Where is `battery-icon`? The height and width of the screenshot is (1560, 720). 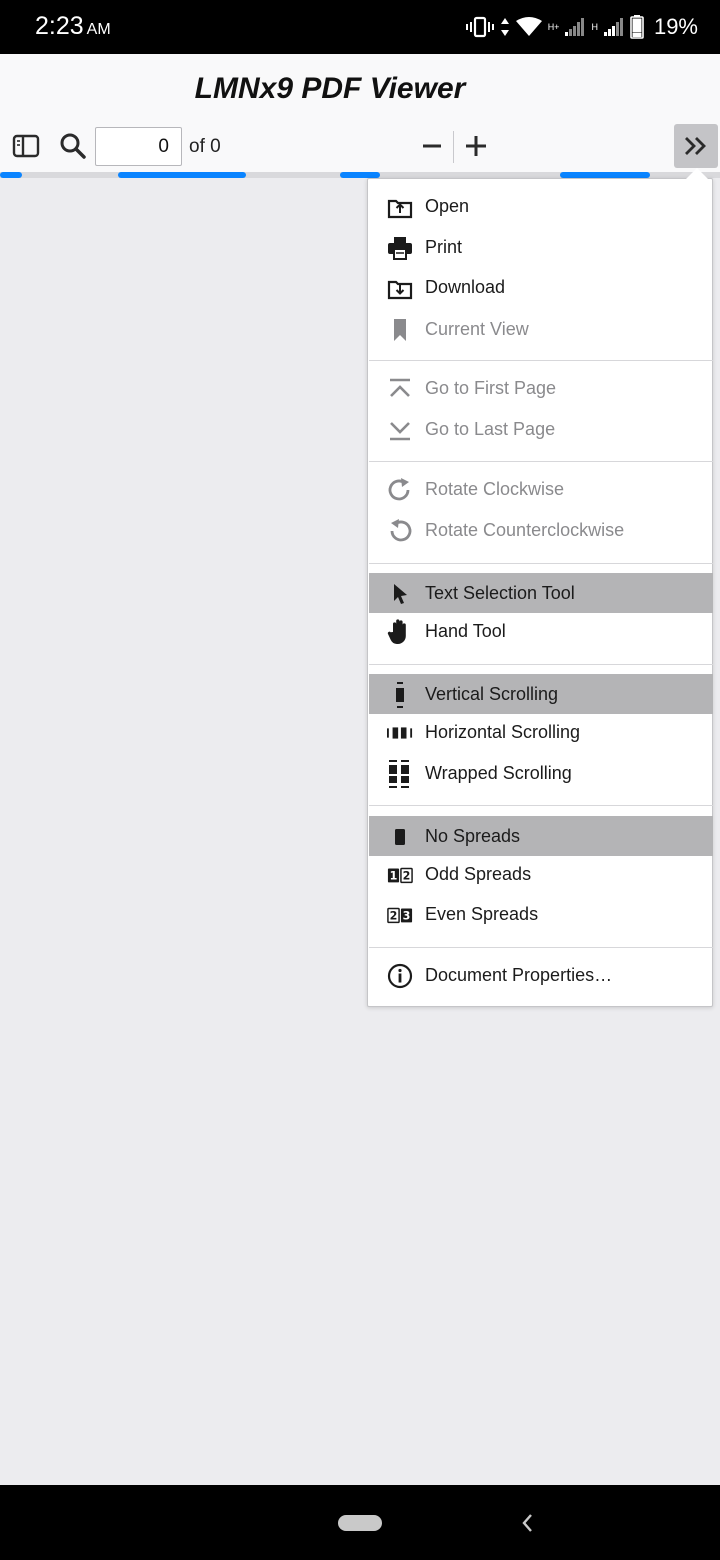
battery-icon is located at coordinates (637, 27).